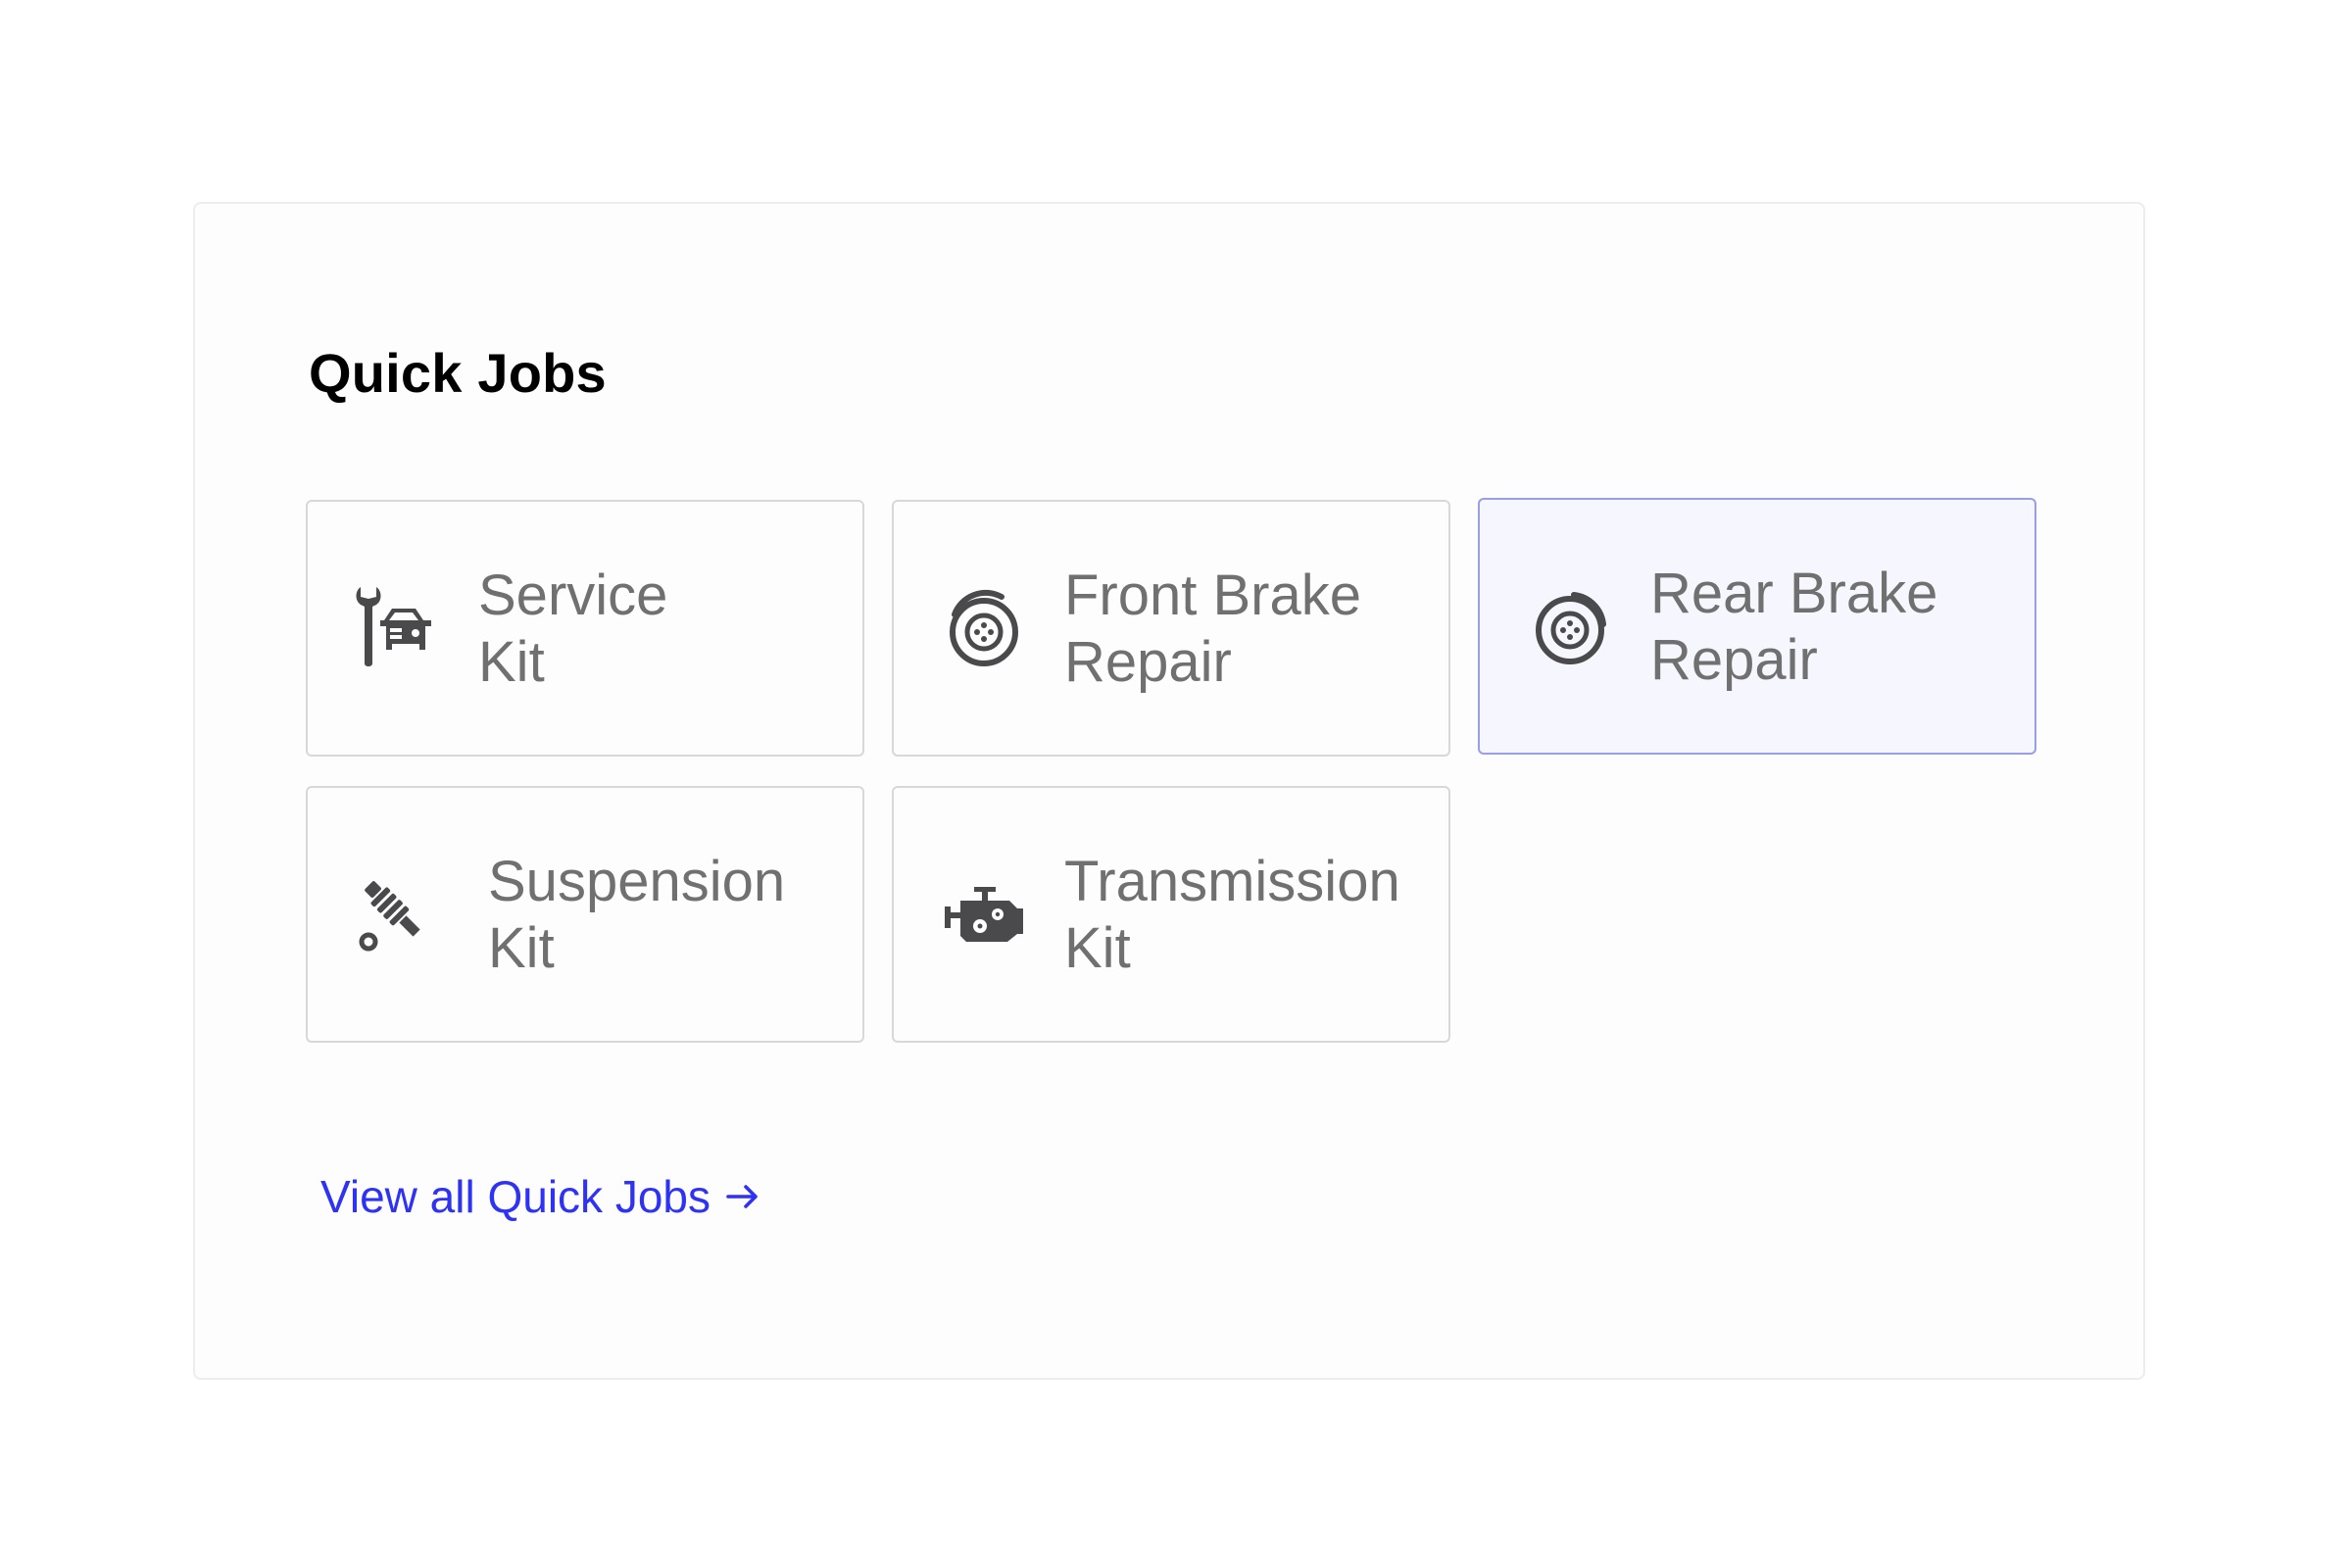  Describe the element at coordinates (515, 1196) in the screenshot. I see `view-all-label: View all Quick Jobs` at that location.